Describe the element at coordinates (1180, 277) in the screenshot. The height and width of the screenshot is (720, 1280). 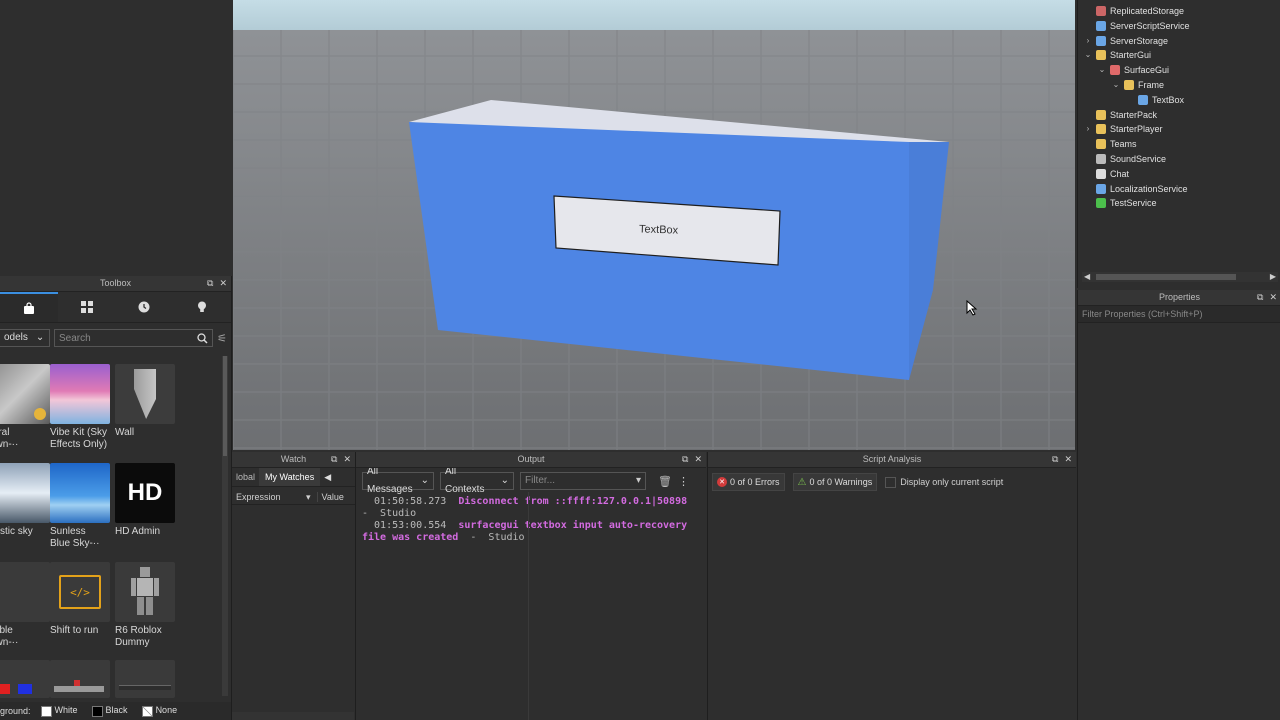
I see `explorer-h-scrollbar: ◀ ▶` at that location.